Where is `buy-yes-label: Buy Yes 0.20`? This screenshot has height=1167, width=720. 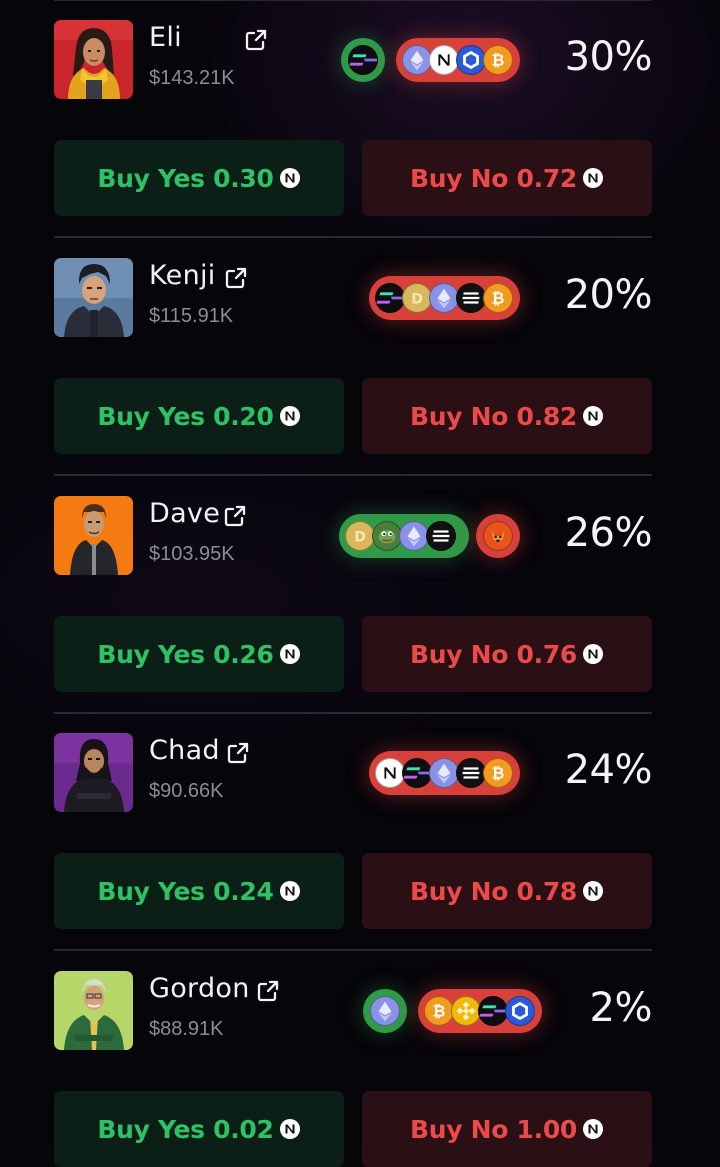
buy-yes-label: Buy Yes 0.20 is located at coordinates (185, 416).